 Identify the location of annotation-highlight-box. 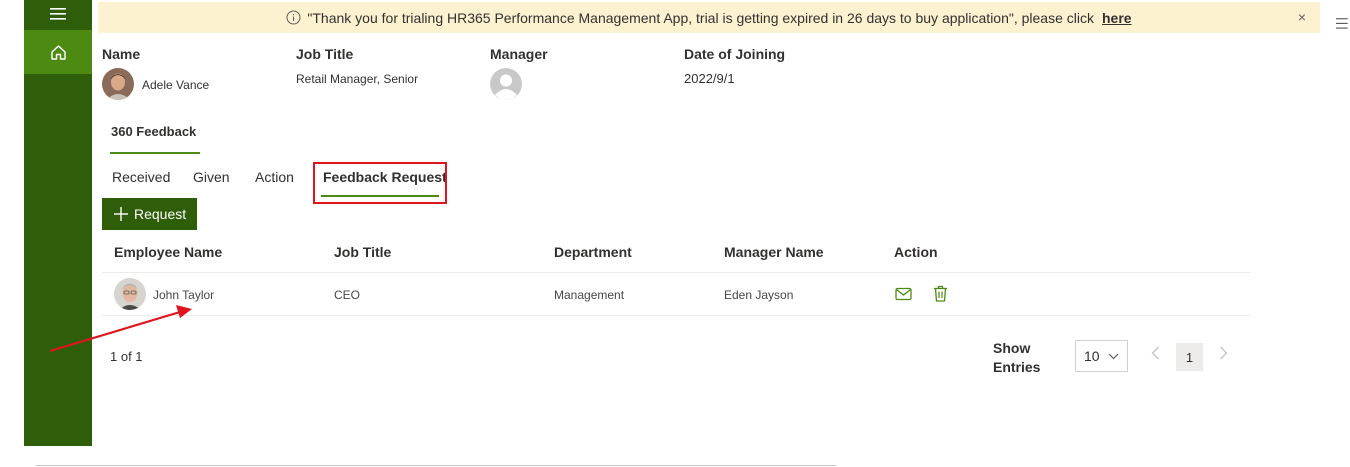
(380, 183).